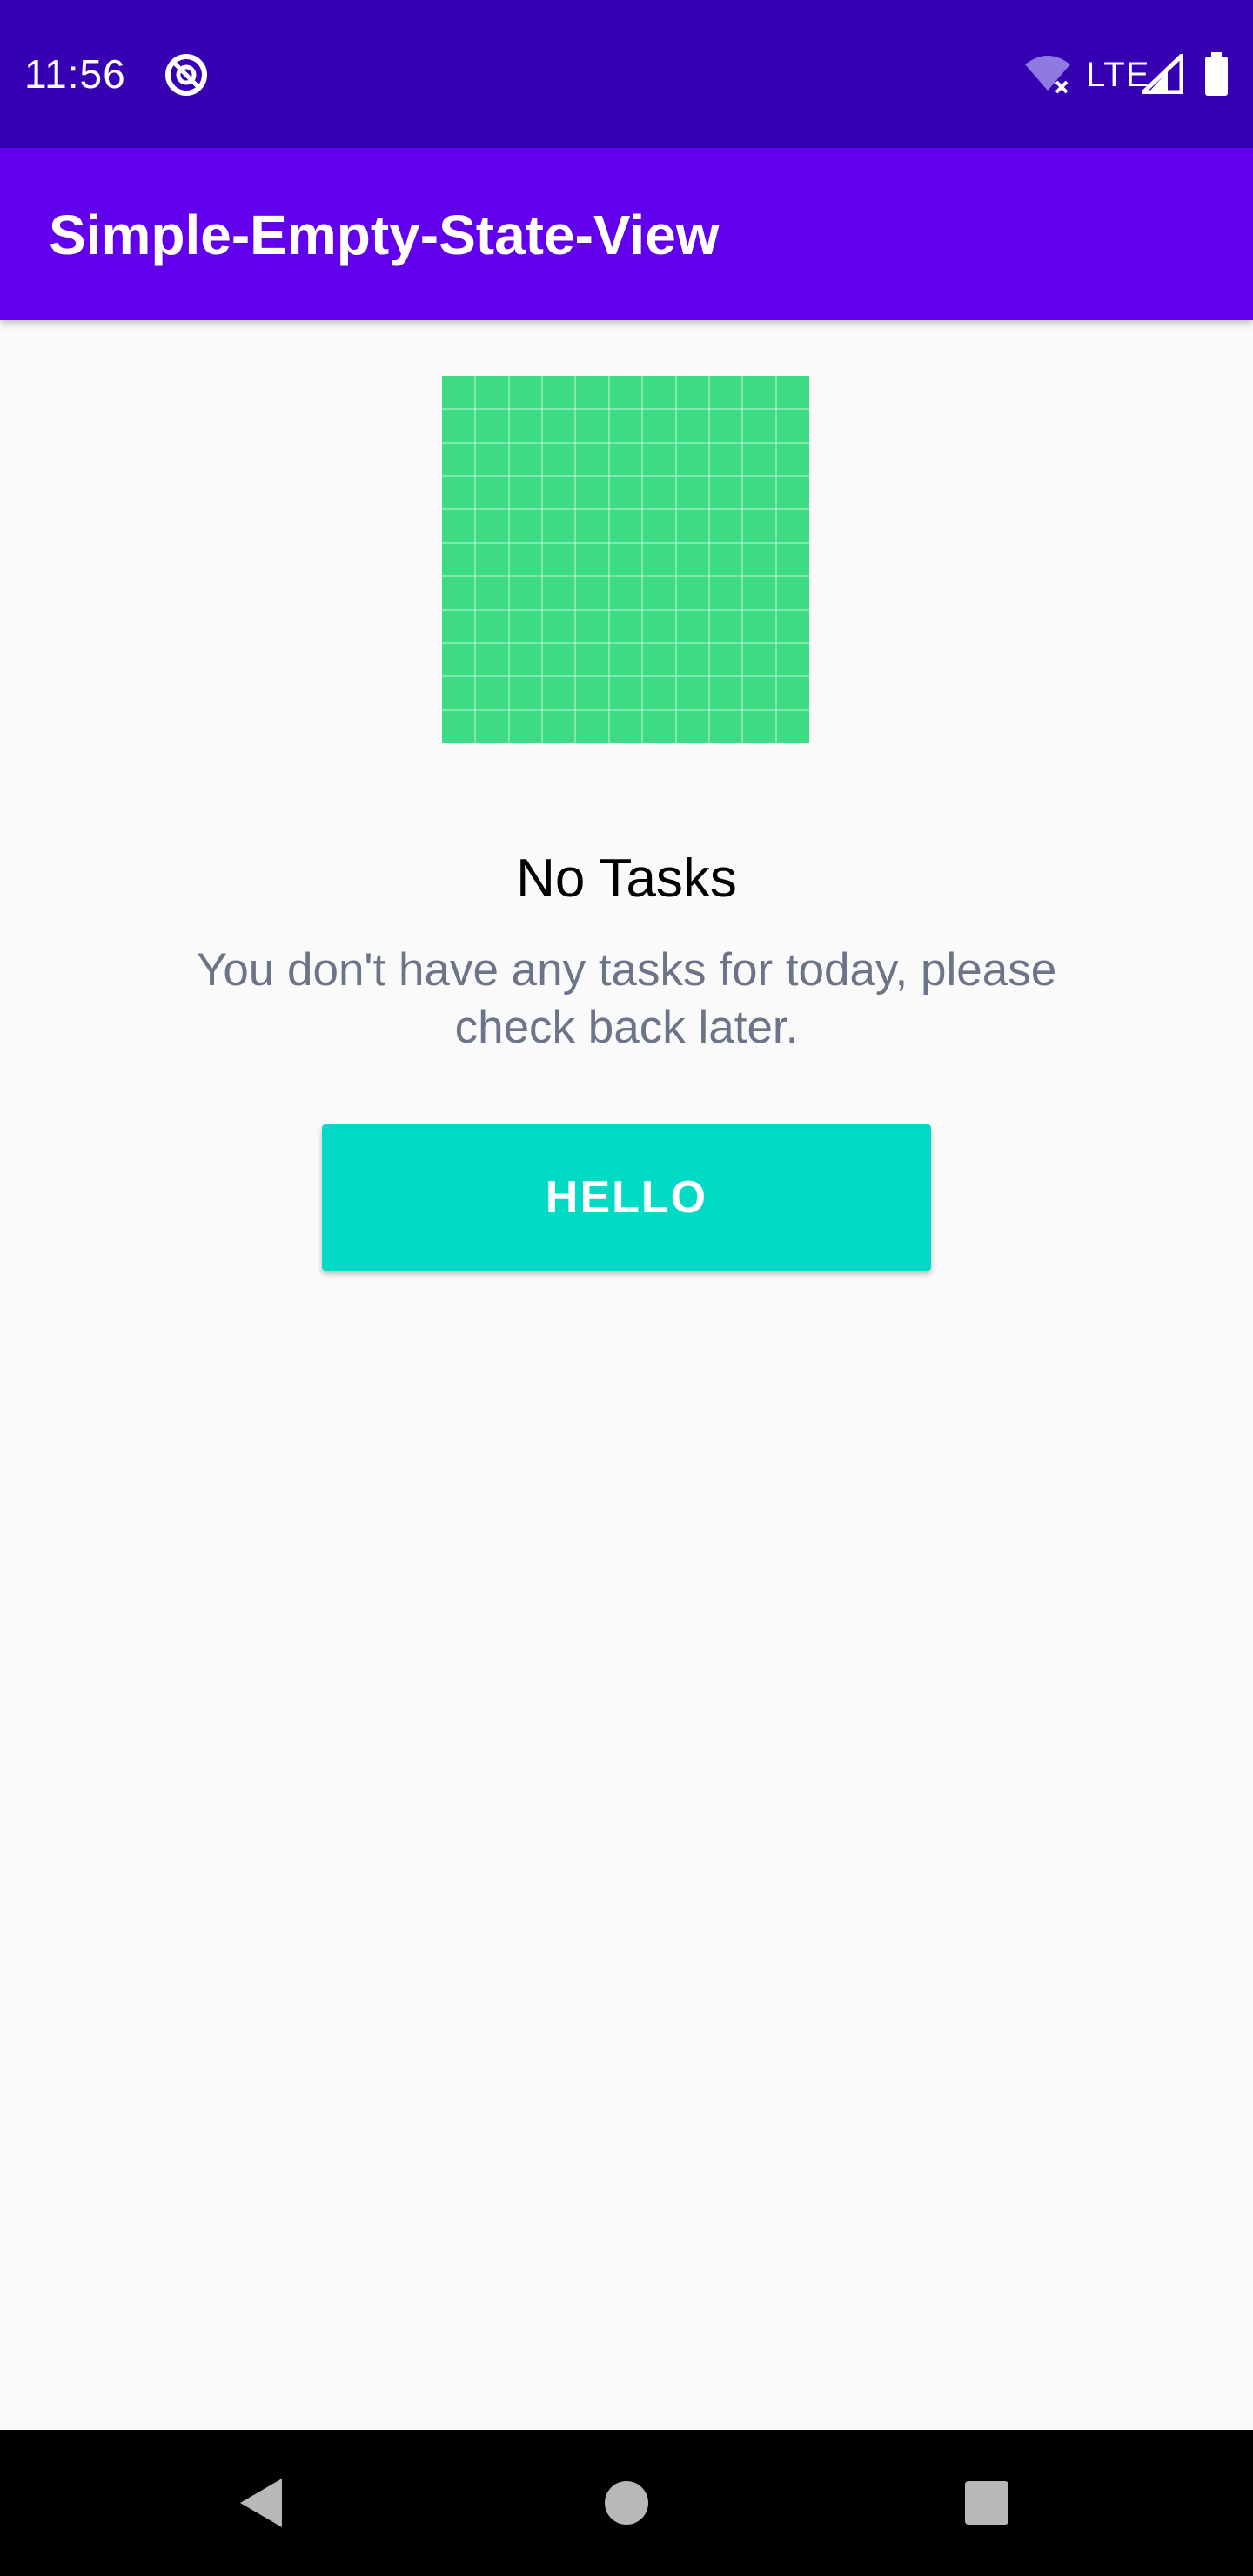  Describe the element at coordinates (1047, 75) in the screenshot. I see `wifi-off-icon` at that location.